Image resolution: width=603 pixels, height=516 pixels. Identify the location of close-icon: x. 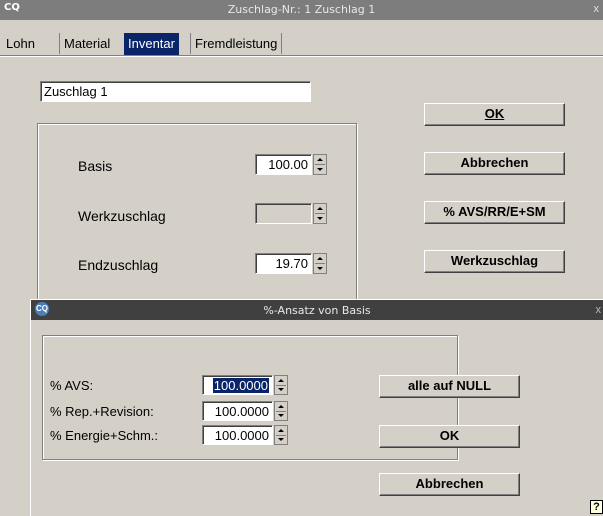
(597, 9).